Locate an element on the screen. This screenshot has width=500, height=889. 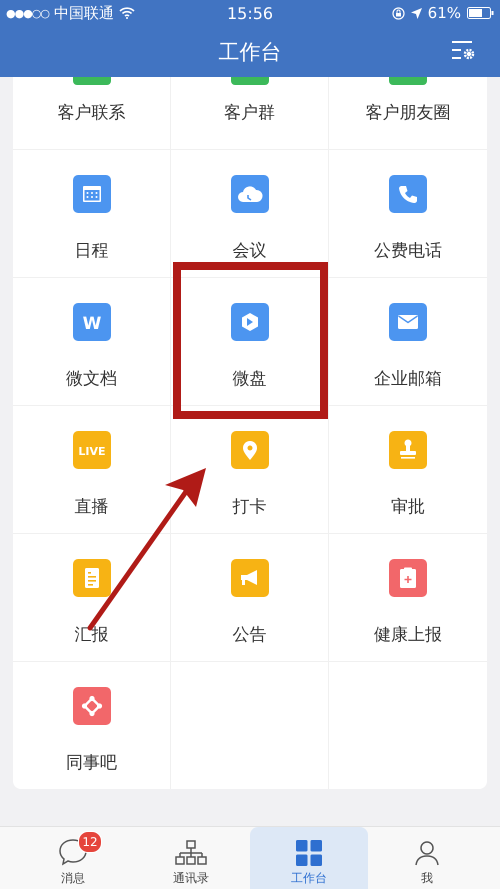
org-chart-icon is located at coordinates (191, 853).